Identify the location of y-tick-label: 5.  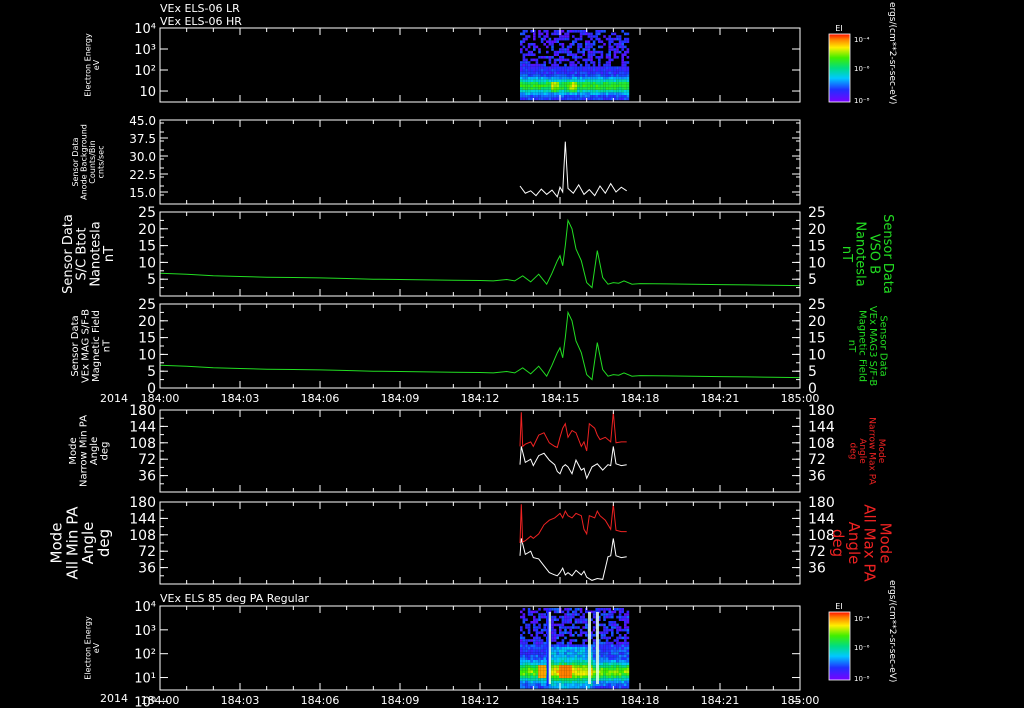
(151, 280).